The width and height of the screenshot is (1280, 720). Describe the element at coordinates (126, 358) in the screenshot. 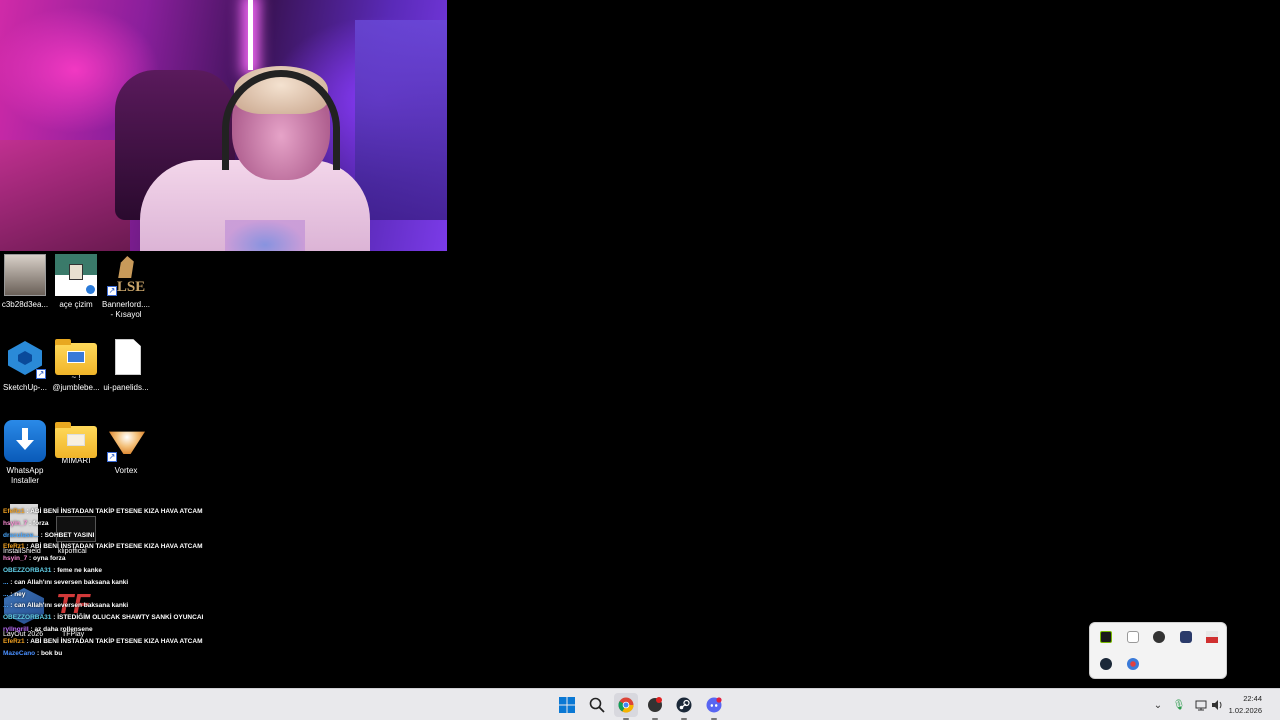

I see `blank-file-icon` at that location.